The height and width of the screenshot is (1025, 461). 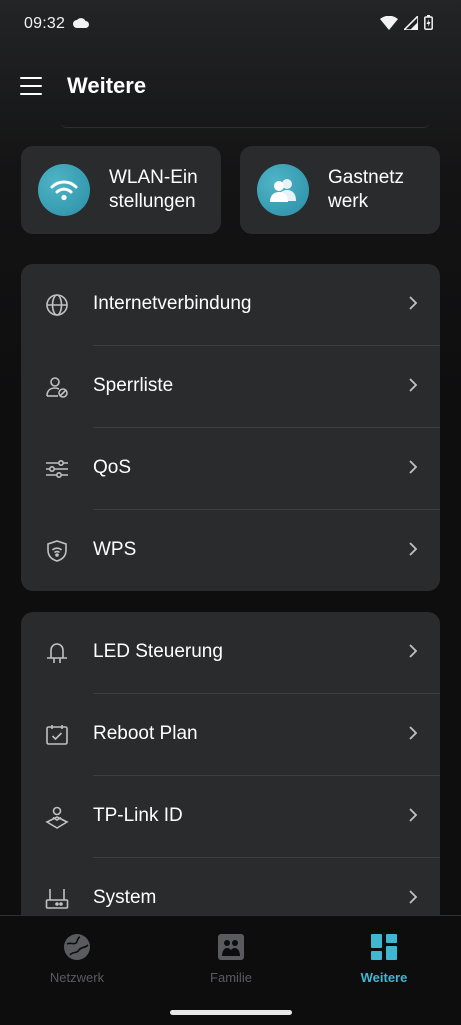 What do you see at coordinates (428, 22) in the screenshot?
I see `battery-icon` at bounding box center [428, 22].